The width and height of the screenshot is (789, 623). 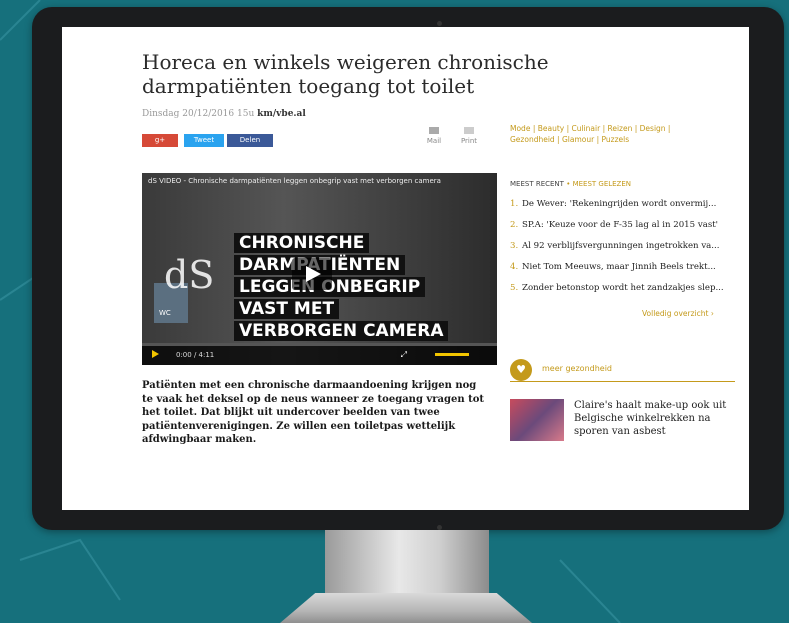 What do you see at coordinates (204, 140) in the screenshot?
I see `share-tweet-button: Tweet` at bounding box center [204, 140].